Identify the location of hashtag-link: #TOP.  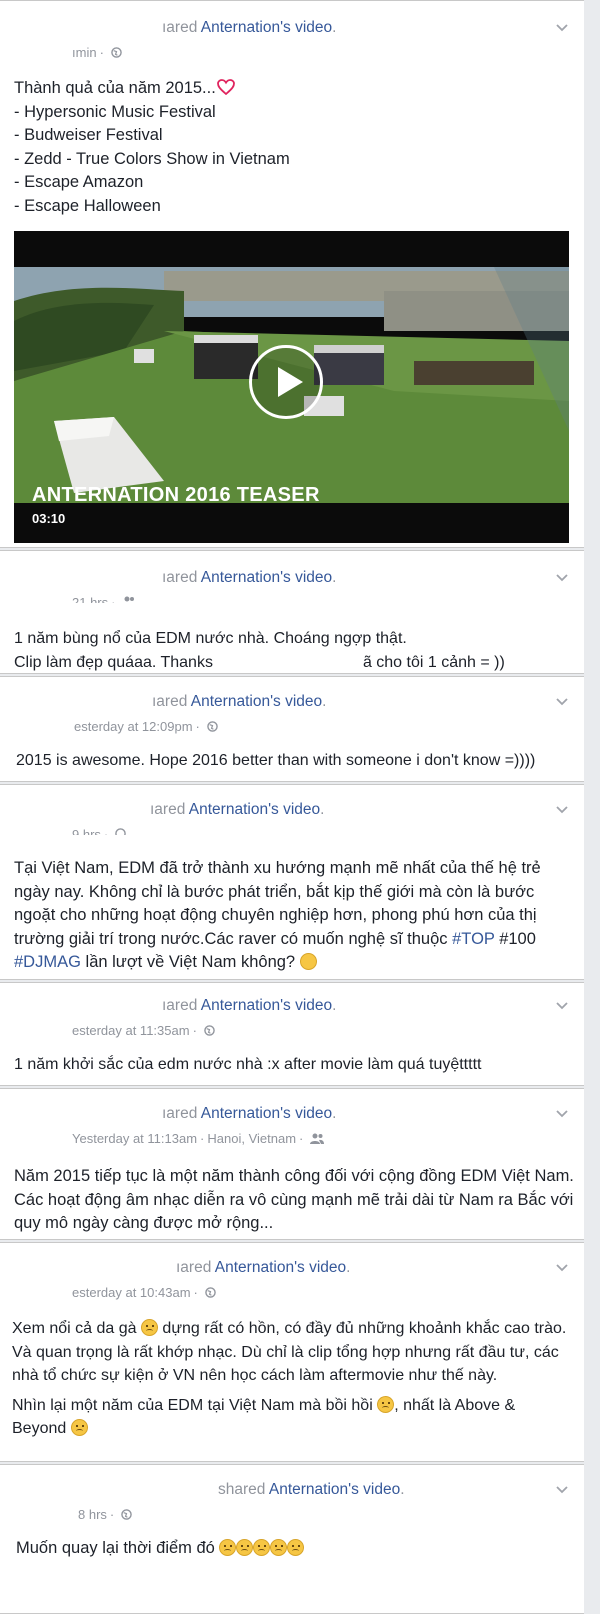
(473, 939).